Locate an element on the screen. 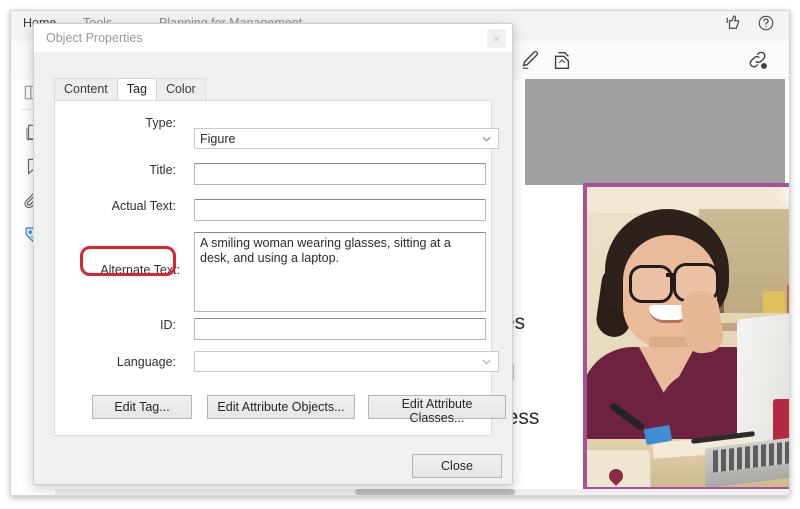 The width and height of the screenshot is (800, 509). top-right-icon-group is located at coordinates (750, 23).